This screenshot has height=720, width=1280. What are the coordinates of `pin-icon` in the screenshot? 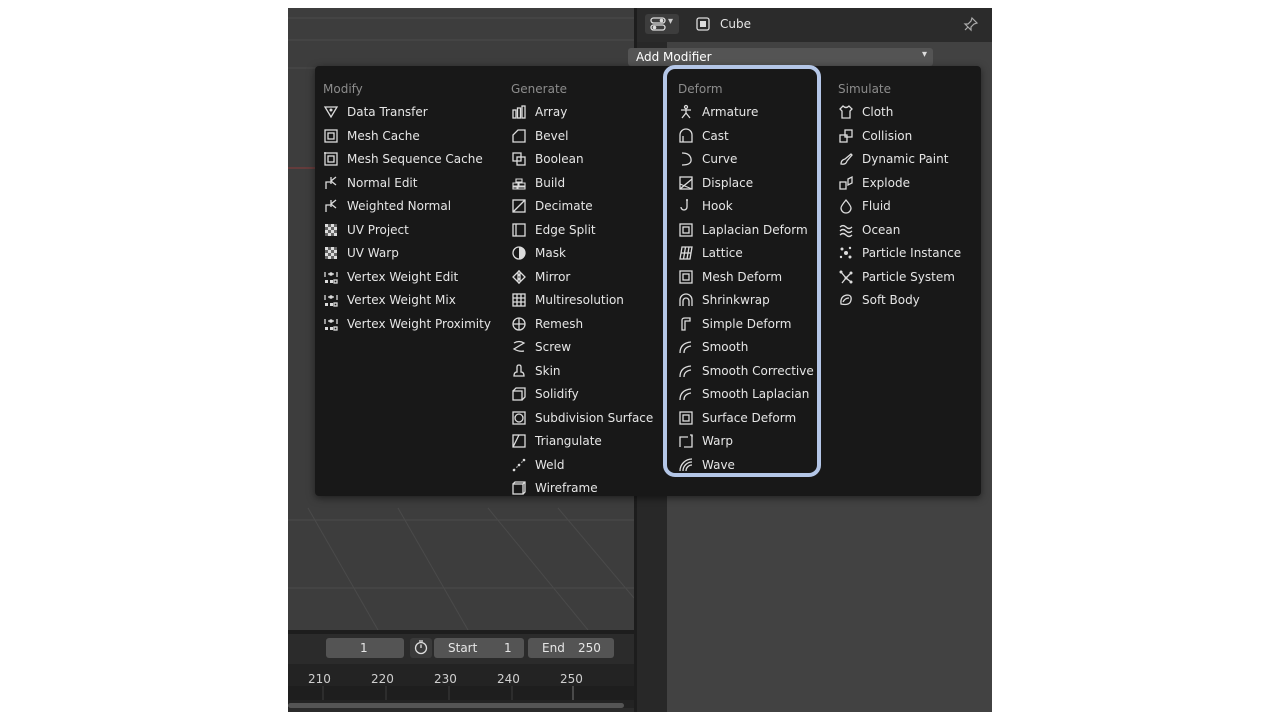 It's located at (971, 25).